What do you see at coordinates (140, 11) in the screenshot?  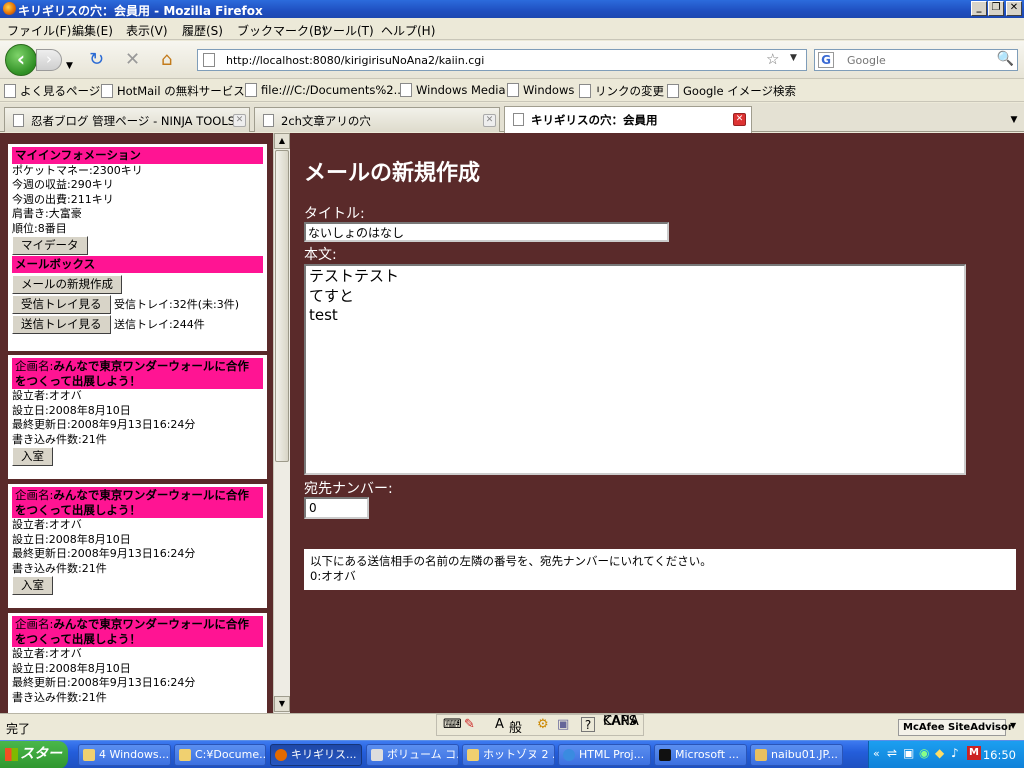 I see `window-title: キリギリスの穴：会員用 - Mozilla Firefox` at bounding box center [140, 11].